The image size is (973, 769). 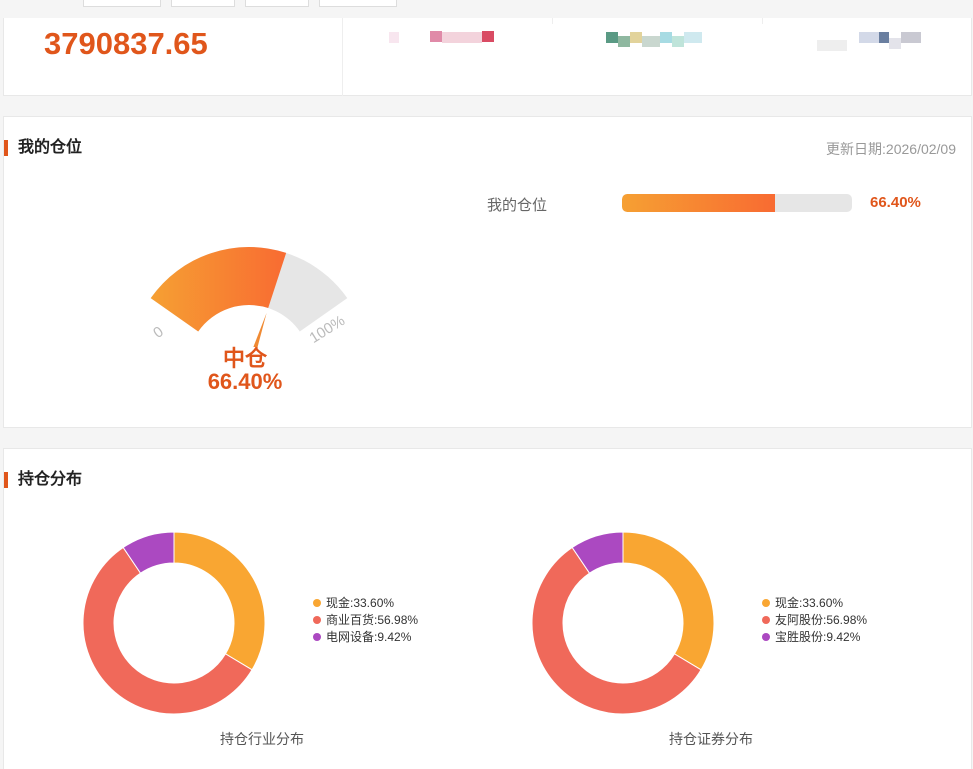 I want to click on update-date: 更新日期:2026/02/09, so click(x=891, y=149).